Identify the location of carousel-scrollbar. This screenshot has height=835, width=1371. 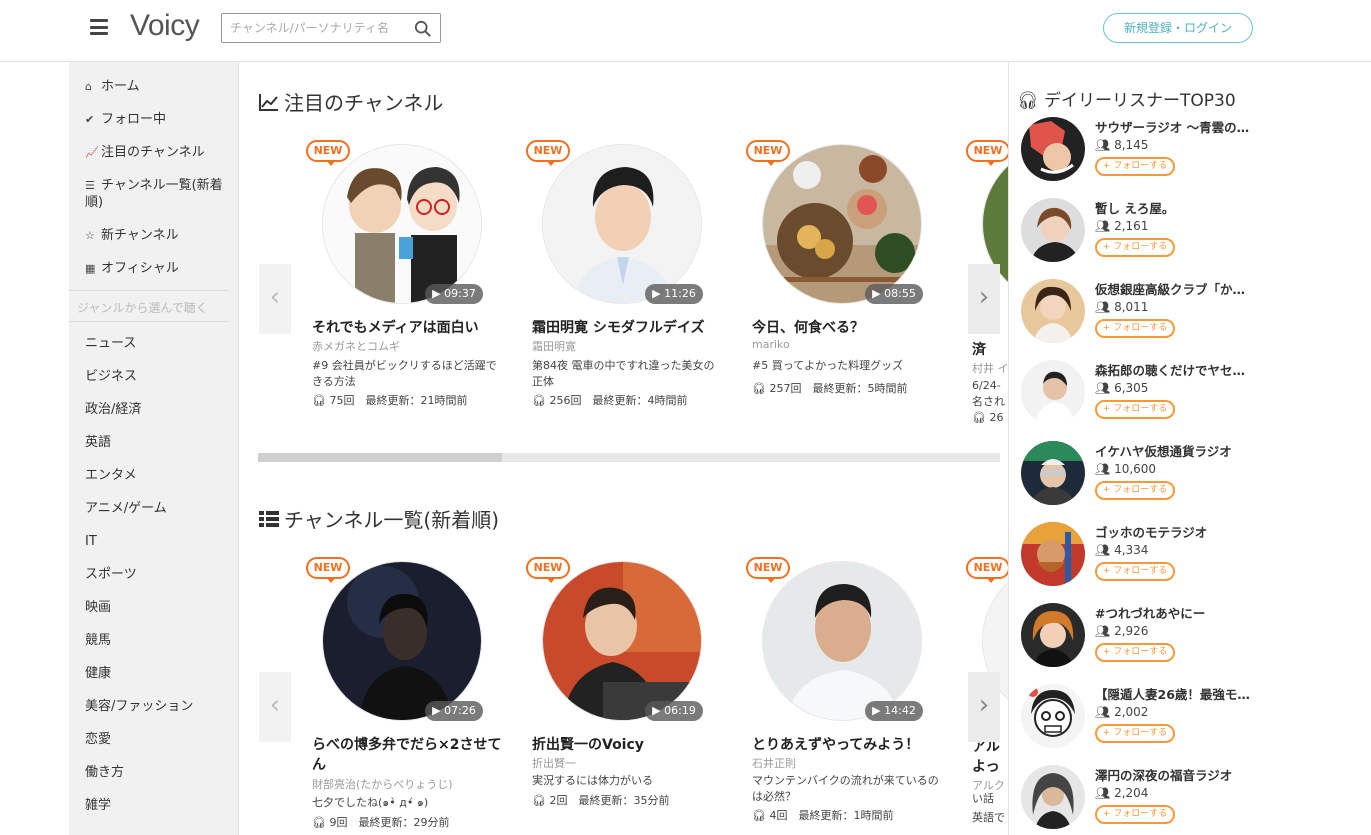
(629, 457).